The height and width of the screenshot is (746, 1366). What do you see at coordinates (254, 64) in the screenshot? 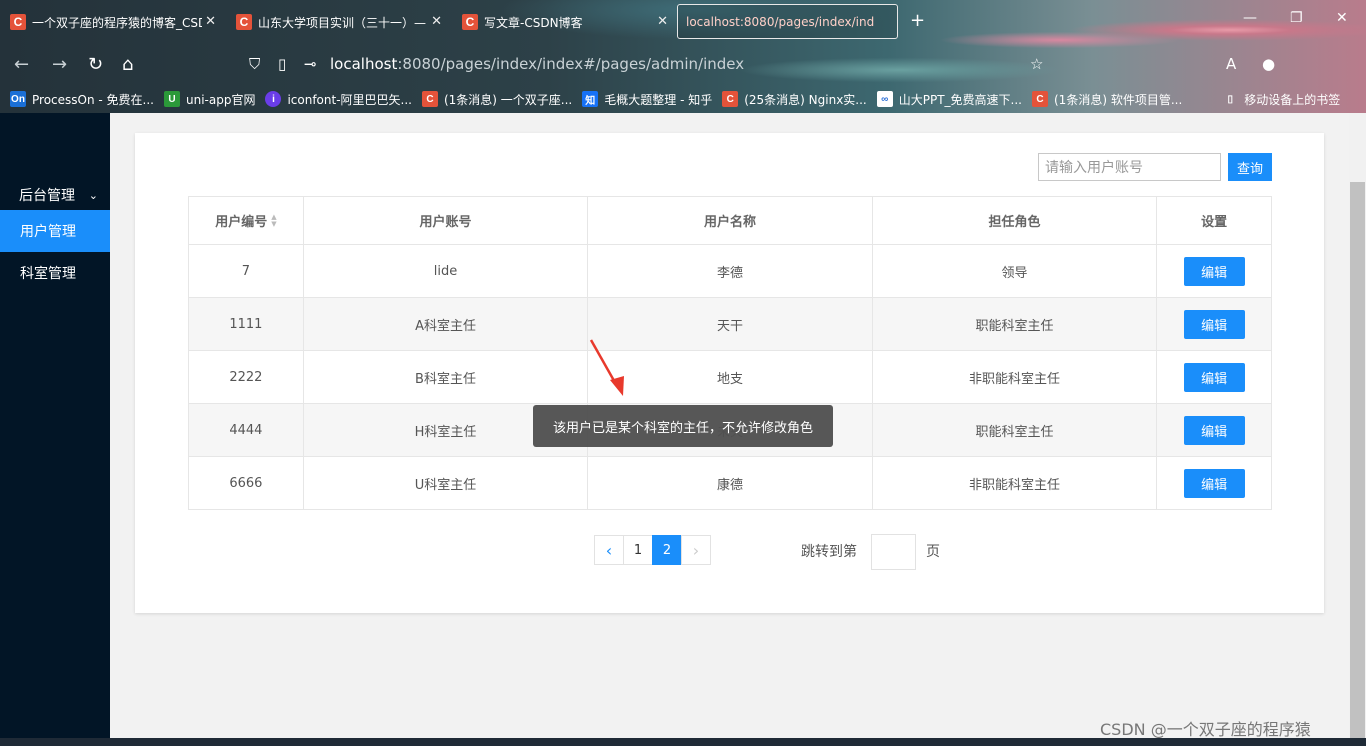
I see `shield-icon: ⛉` at bounding box center [254, 64].